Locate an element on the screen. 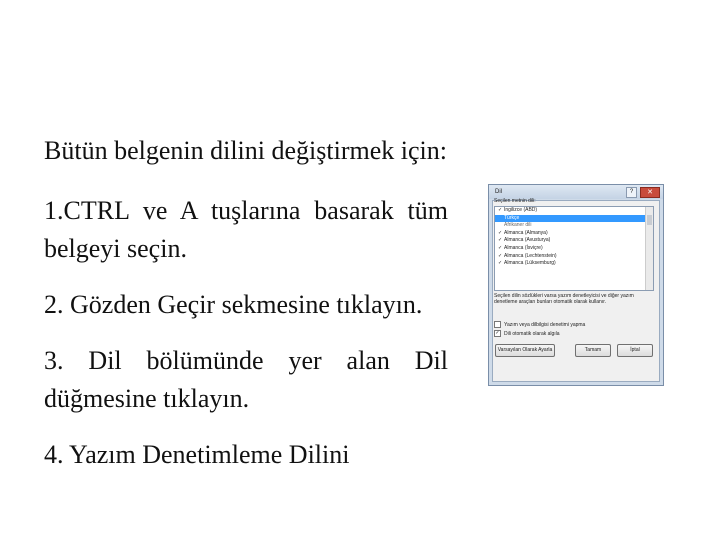 The height and width of the screenshot is (540, 720). no-proof-option: Yazım veya dilbilgisi denetimi yapma is located at coordinates (539, 324).